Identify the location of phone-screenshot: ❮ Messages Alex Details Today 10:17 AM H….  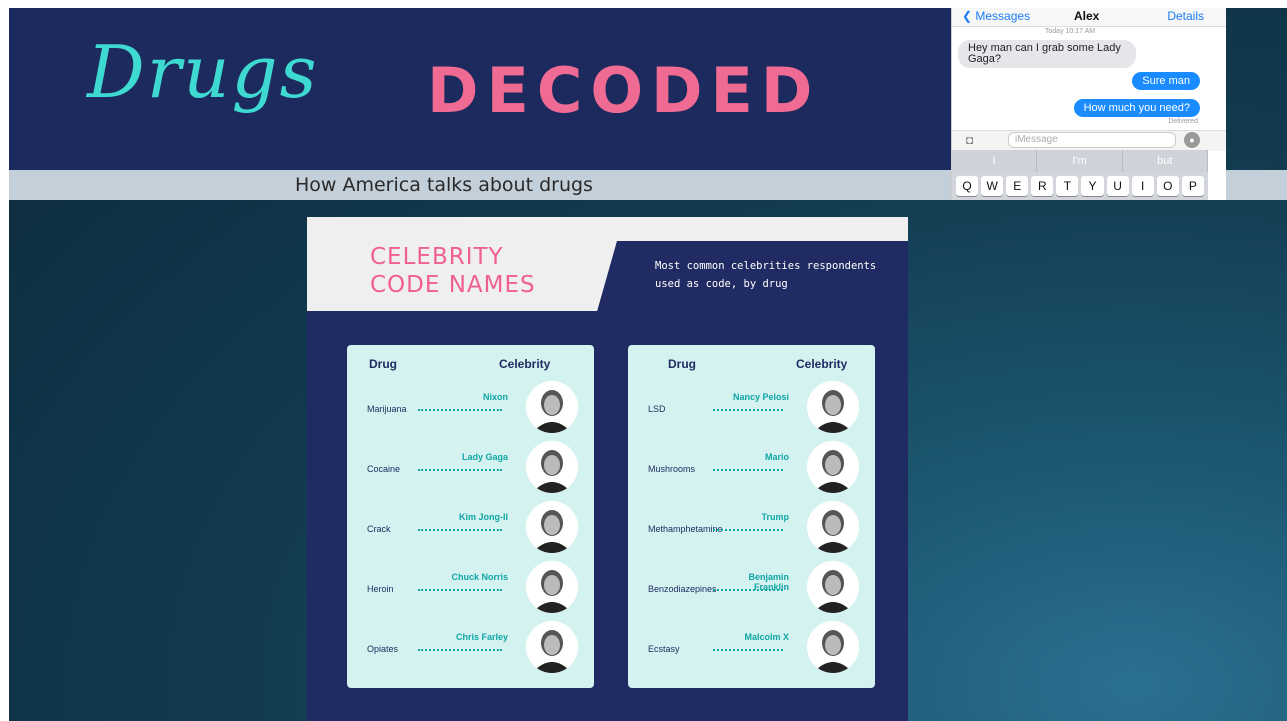
(1088, 104).